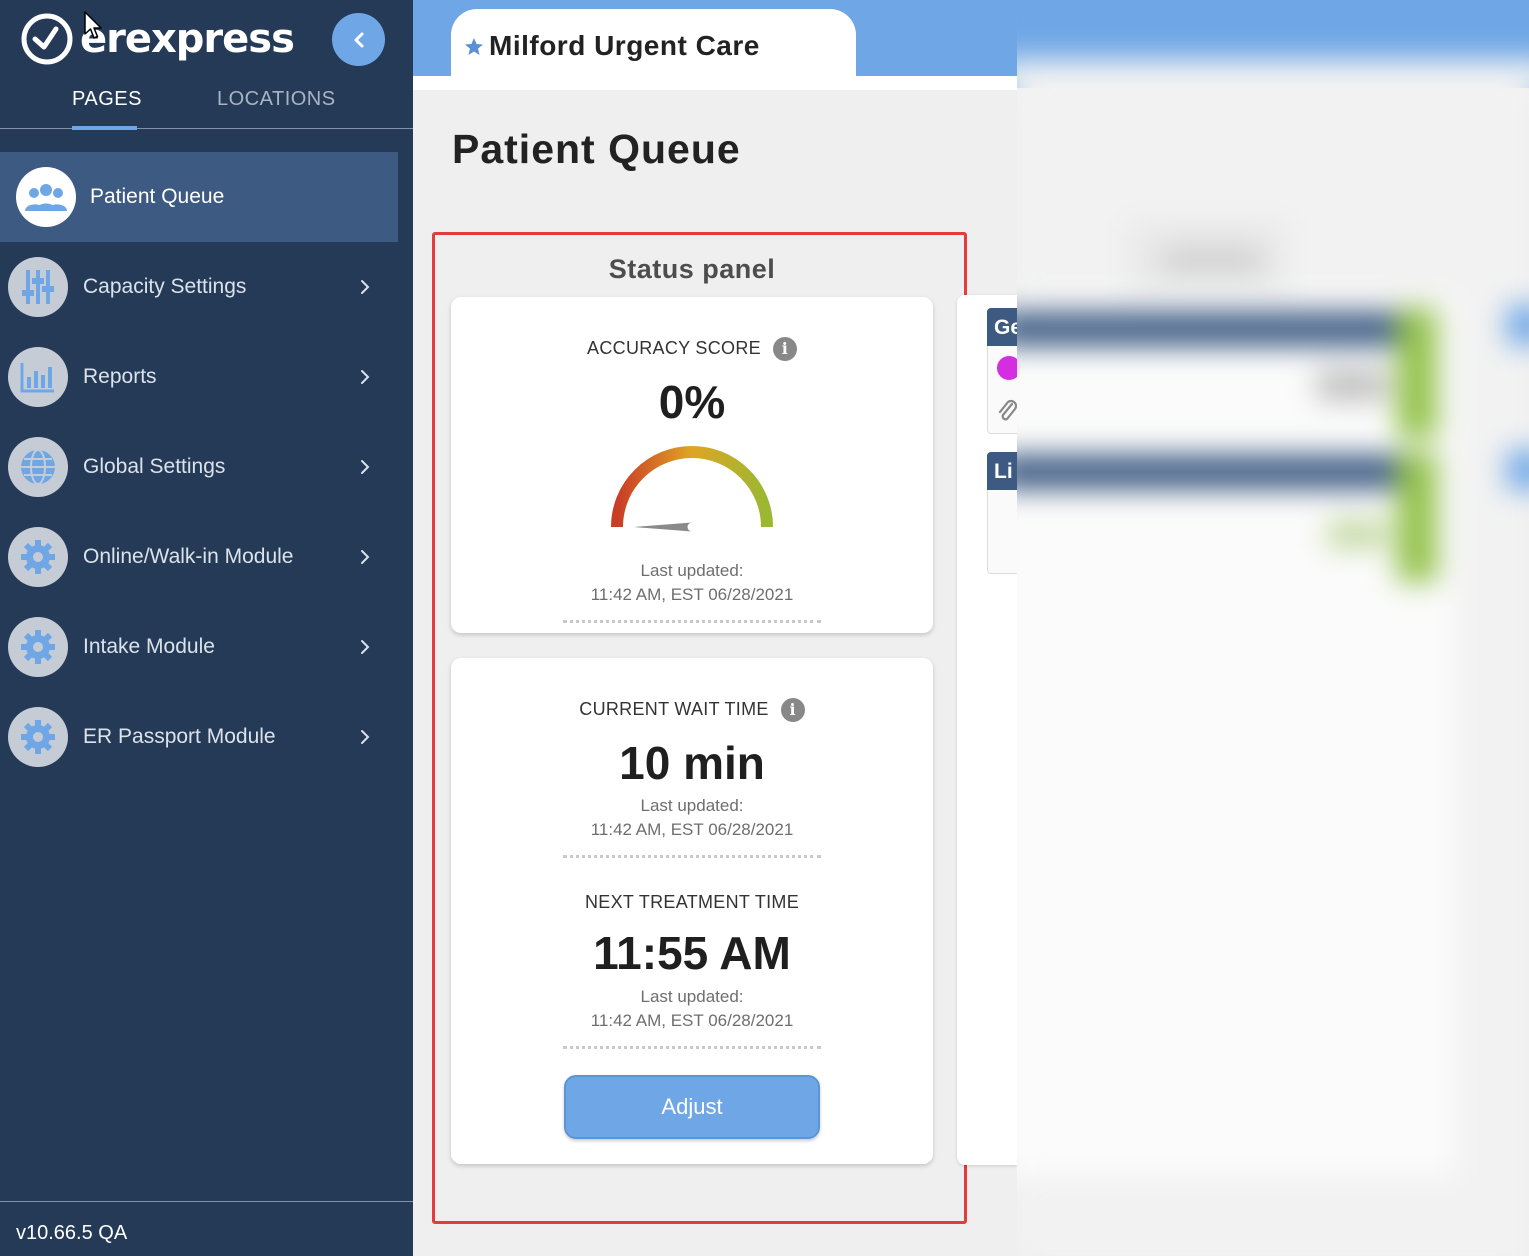 This screenshot has width=1529, height=1256. Describe the element at coordinates (120, 376) in the screenshot. I see `sidebar-item-label: Reports` at that location.